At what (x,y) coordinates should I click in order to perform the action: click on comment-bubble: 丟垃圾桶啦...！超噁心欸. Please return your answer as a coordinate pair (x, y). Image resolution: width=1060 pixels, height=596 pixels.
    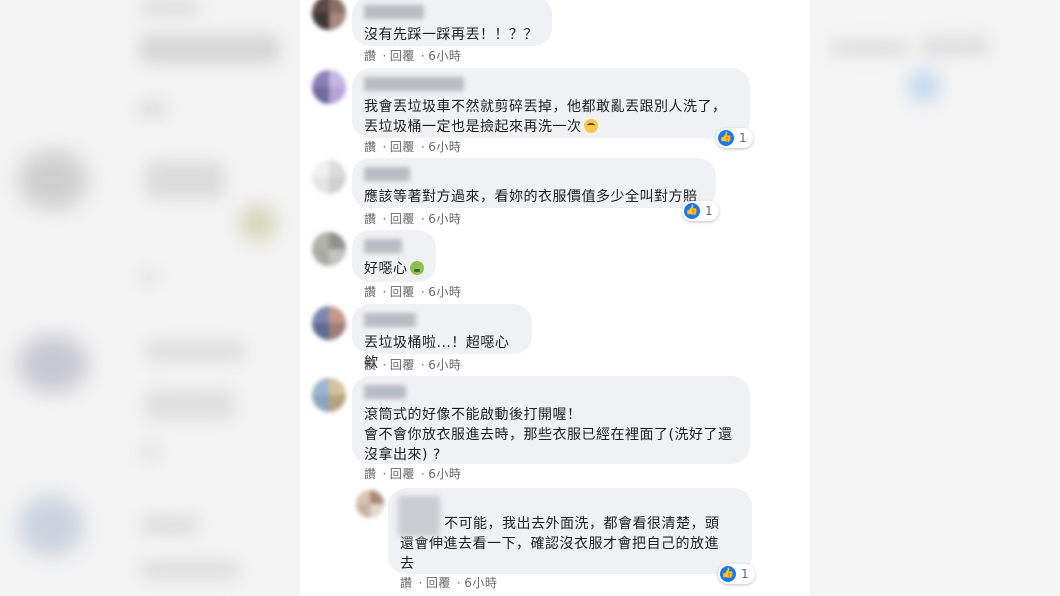
    Looking at the image, I should click on (442, 337).